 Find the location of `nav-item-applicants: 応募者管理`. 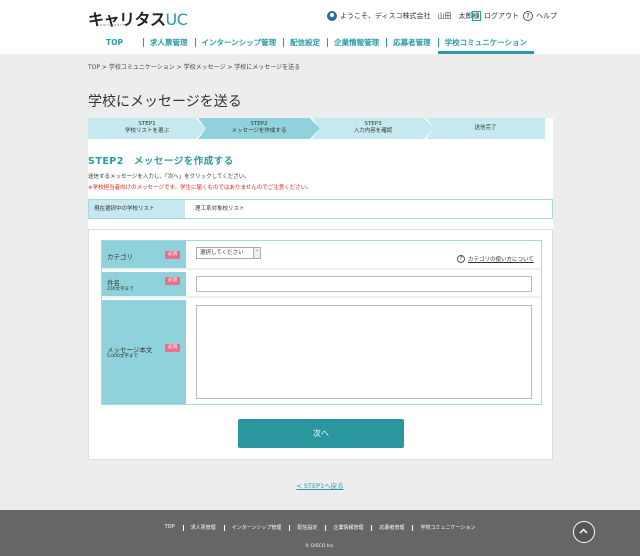

nav-item-applicants: 応募者管理 is located at coordinates (412, 44).